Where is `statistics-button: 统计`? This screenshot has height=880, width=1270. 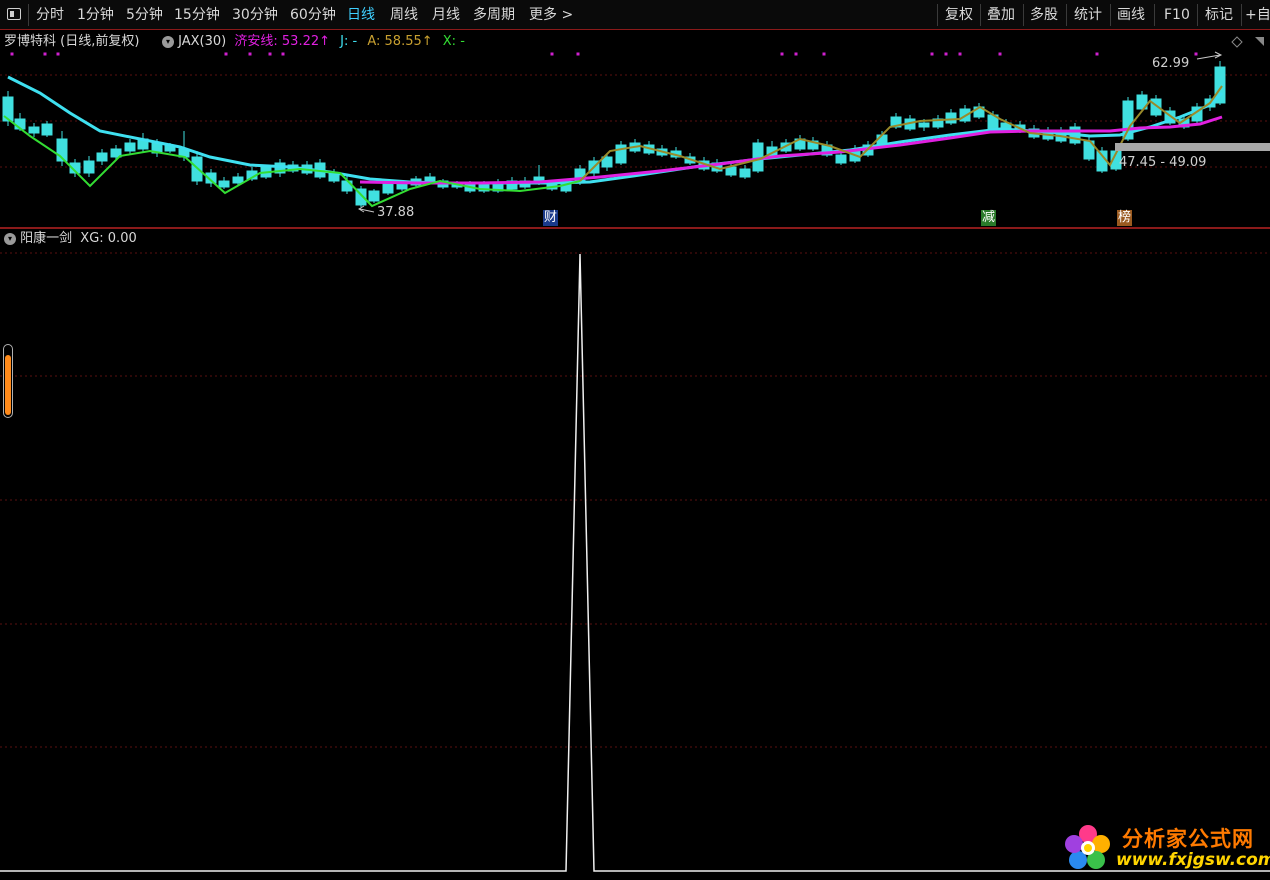 statistics-button: 统计 is located at coordinates (1088, 15).